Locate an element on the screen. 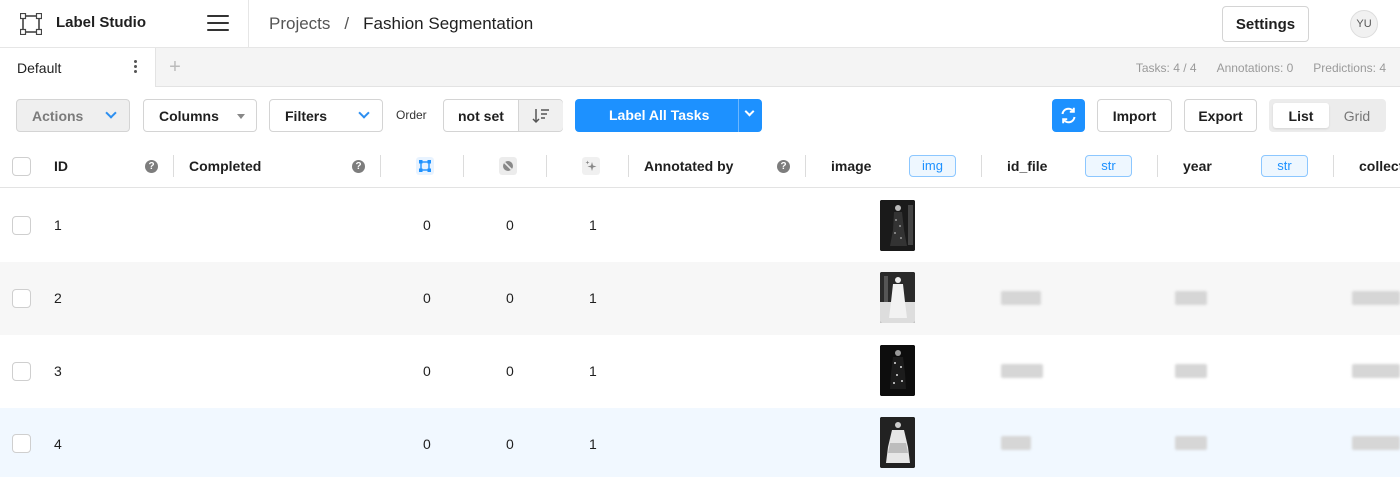 This screenshot has height=477, width=1400. filters-label: Filters is located at coordinates (306, 115).